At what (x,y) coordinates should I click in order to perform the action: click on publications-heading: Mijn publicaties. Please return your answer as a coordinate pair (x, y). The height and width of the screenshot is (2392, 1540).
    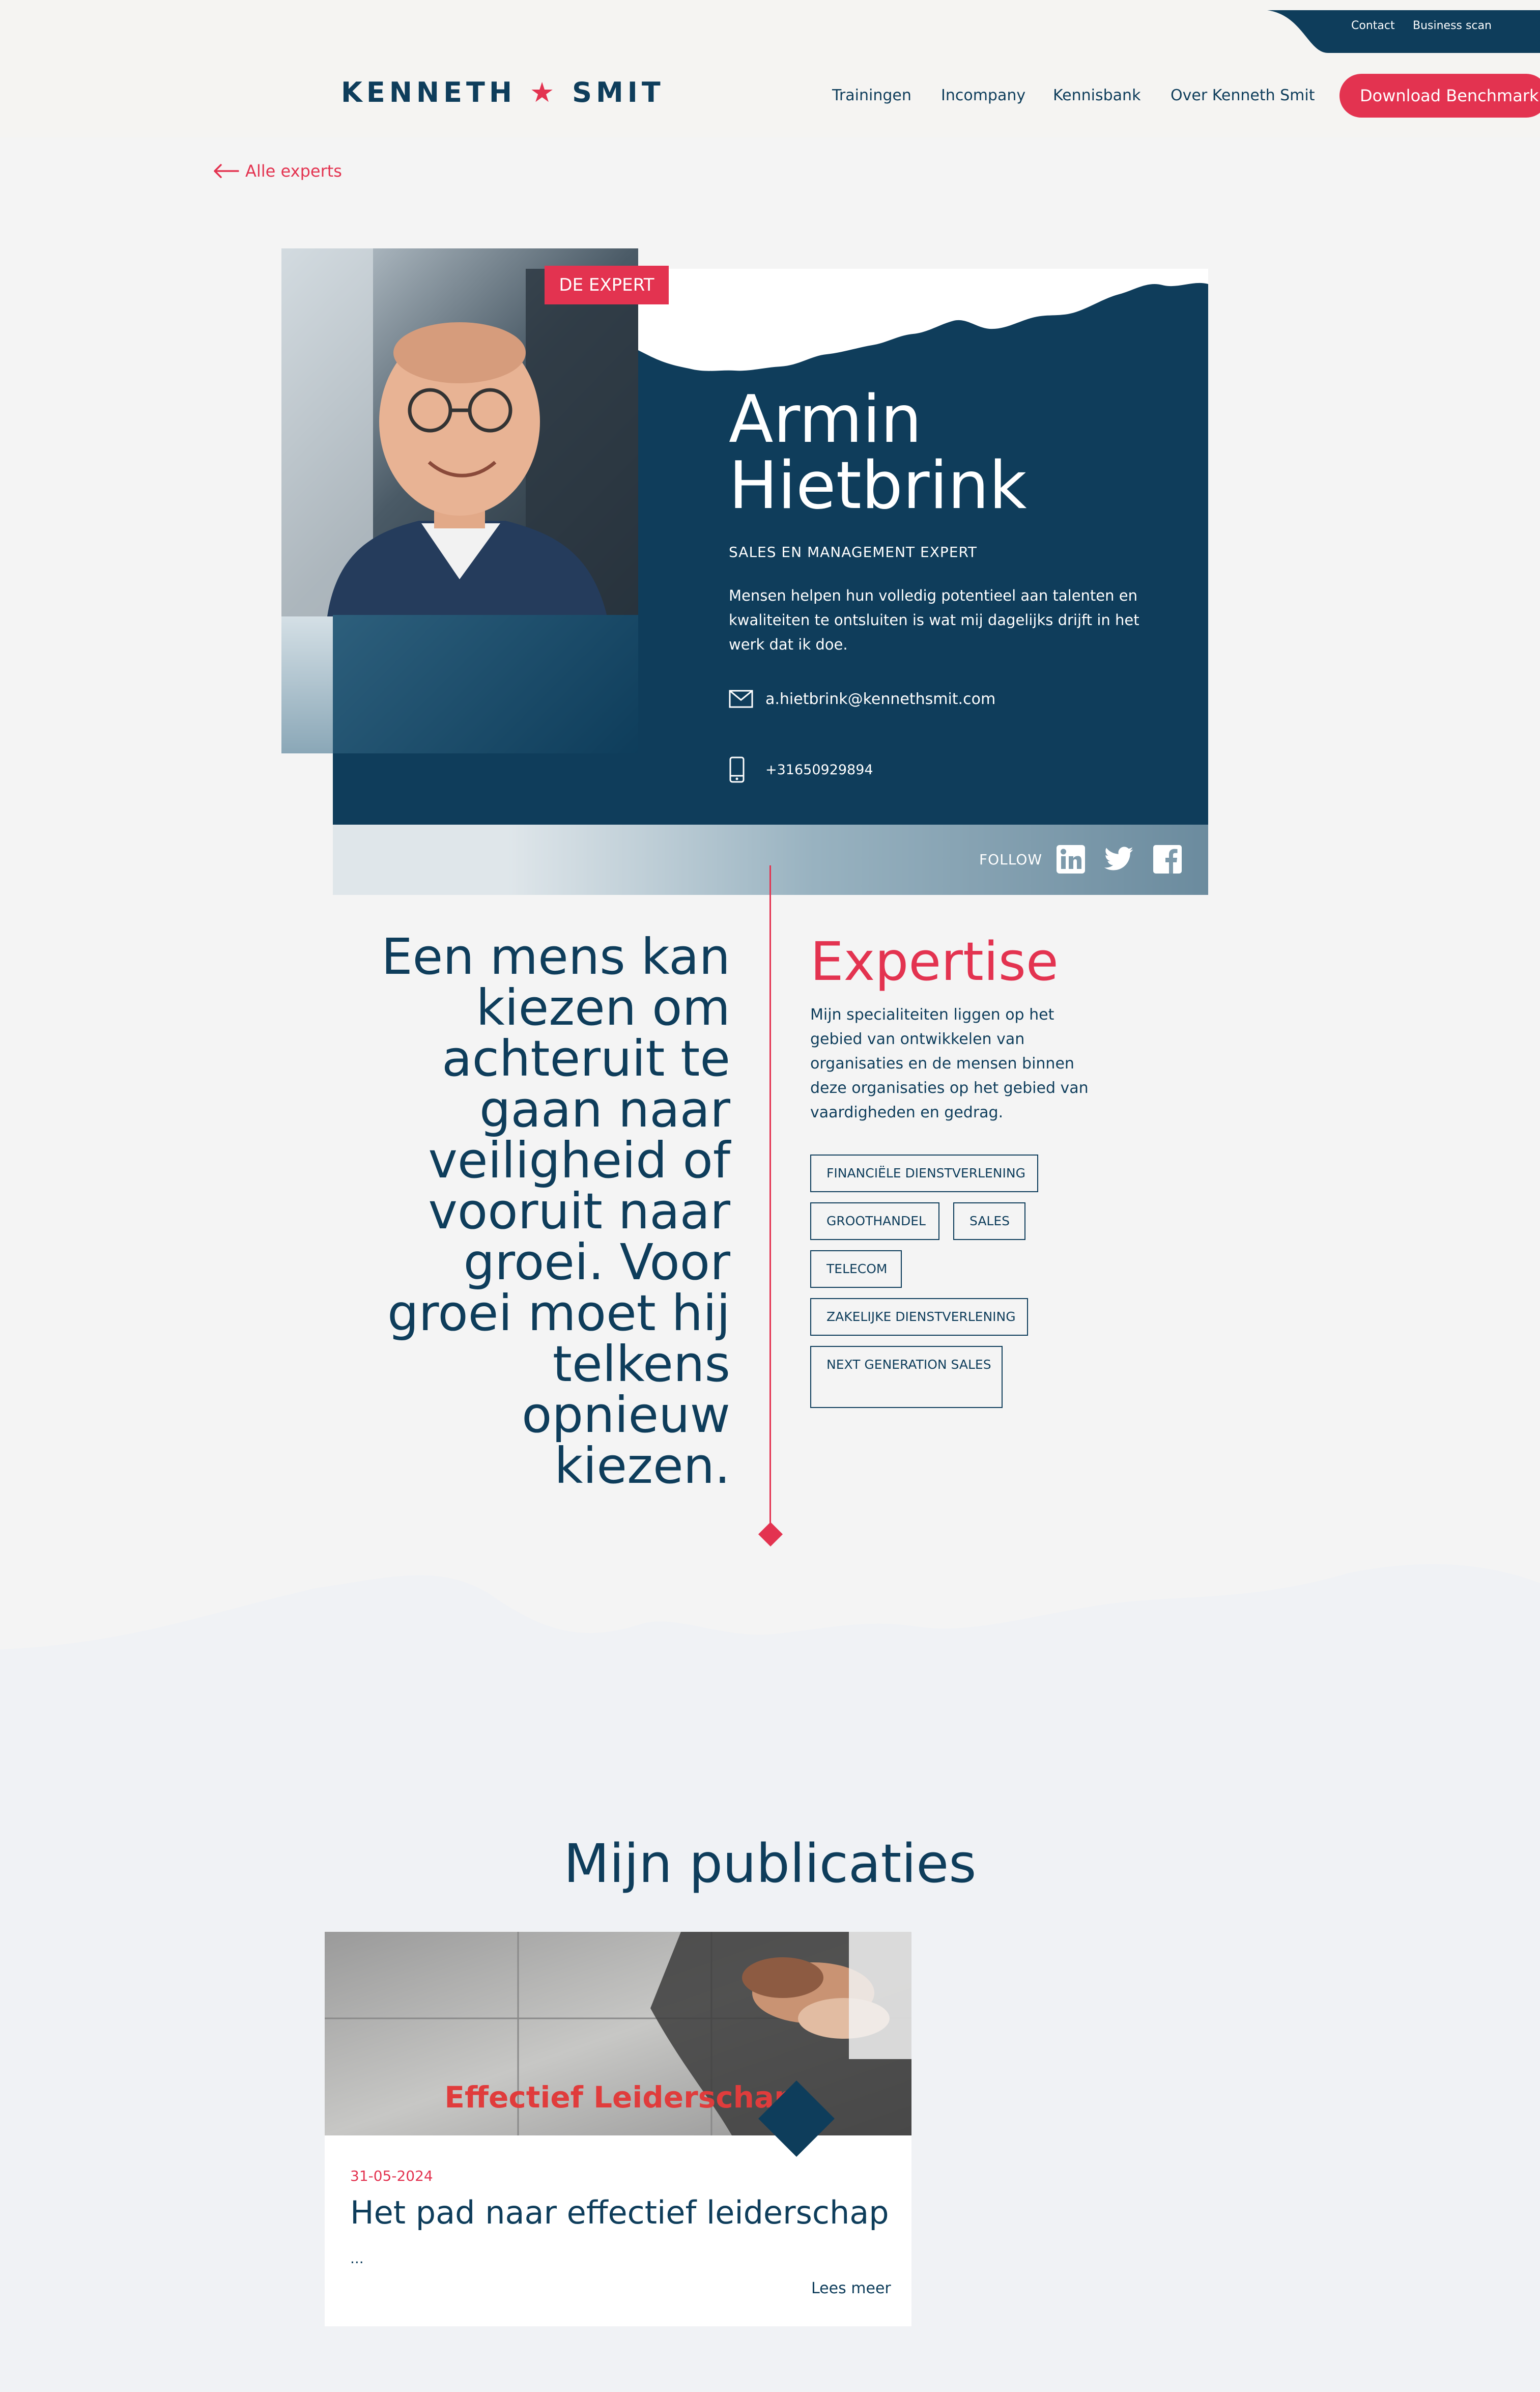
    Looking at the image, I should click on (770, 1864).